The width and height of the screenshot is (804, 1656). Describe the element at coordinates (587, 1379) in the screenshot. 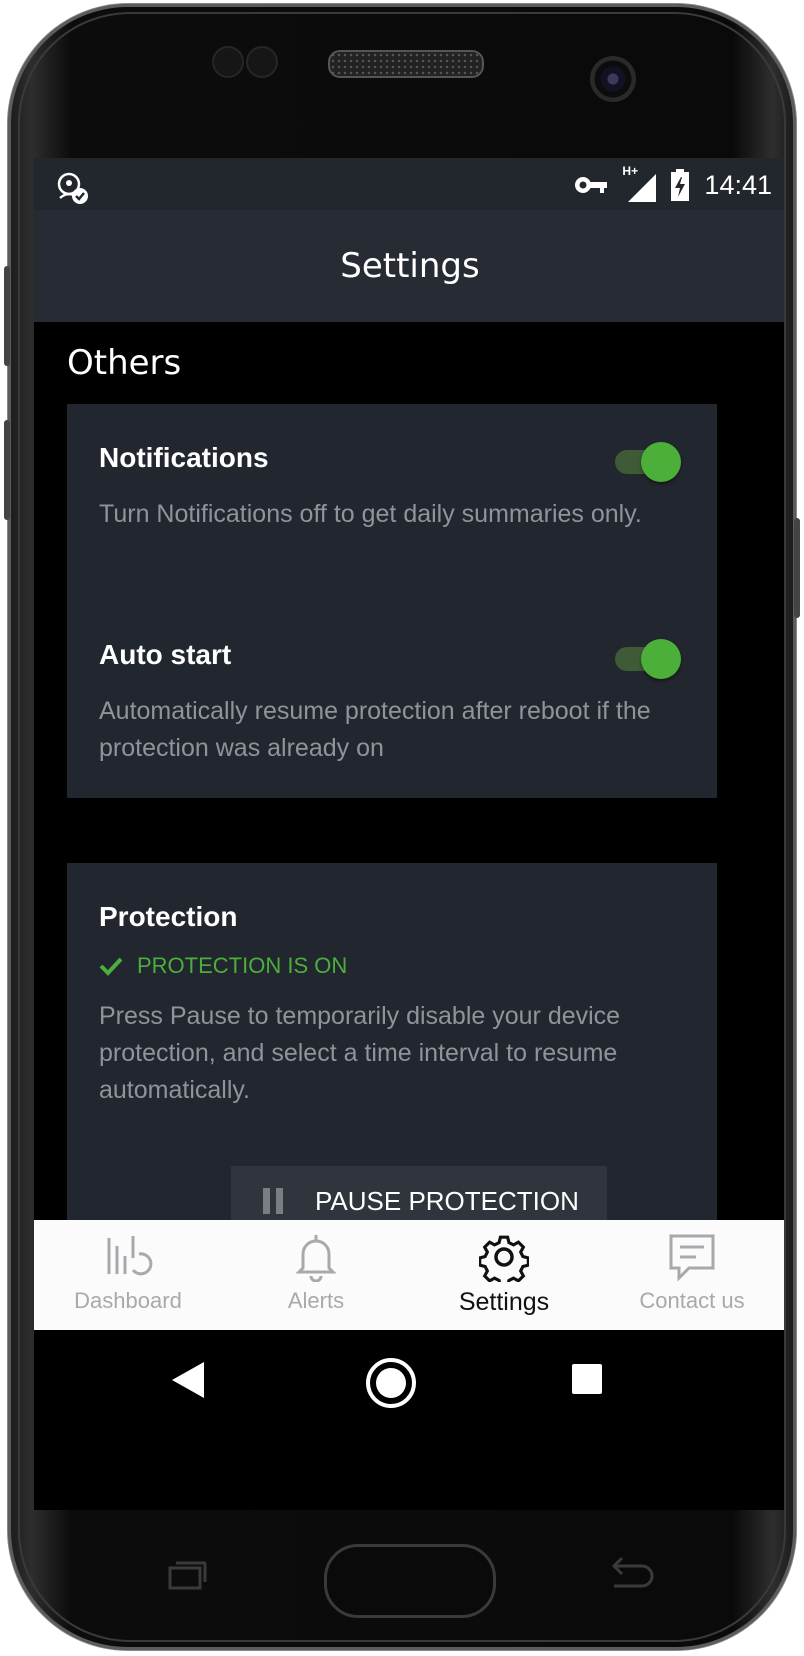

I see `recent-apps-icon` at that location.